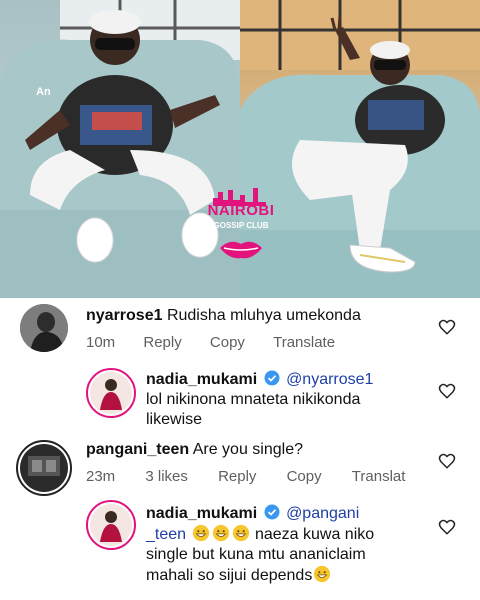 Image resolution: width=480 pixels, height=600 pixels. I want to click on watermark-text: An, so click(43, 92).